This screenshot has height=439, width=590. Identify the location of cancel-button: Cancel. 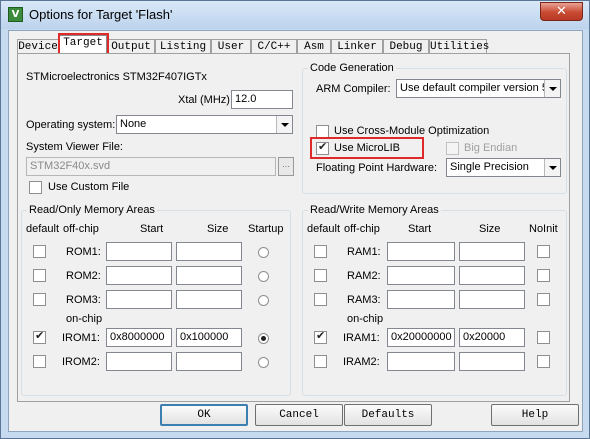
(299, 415).